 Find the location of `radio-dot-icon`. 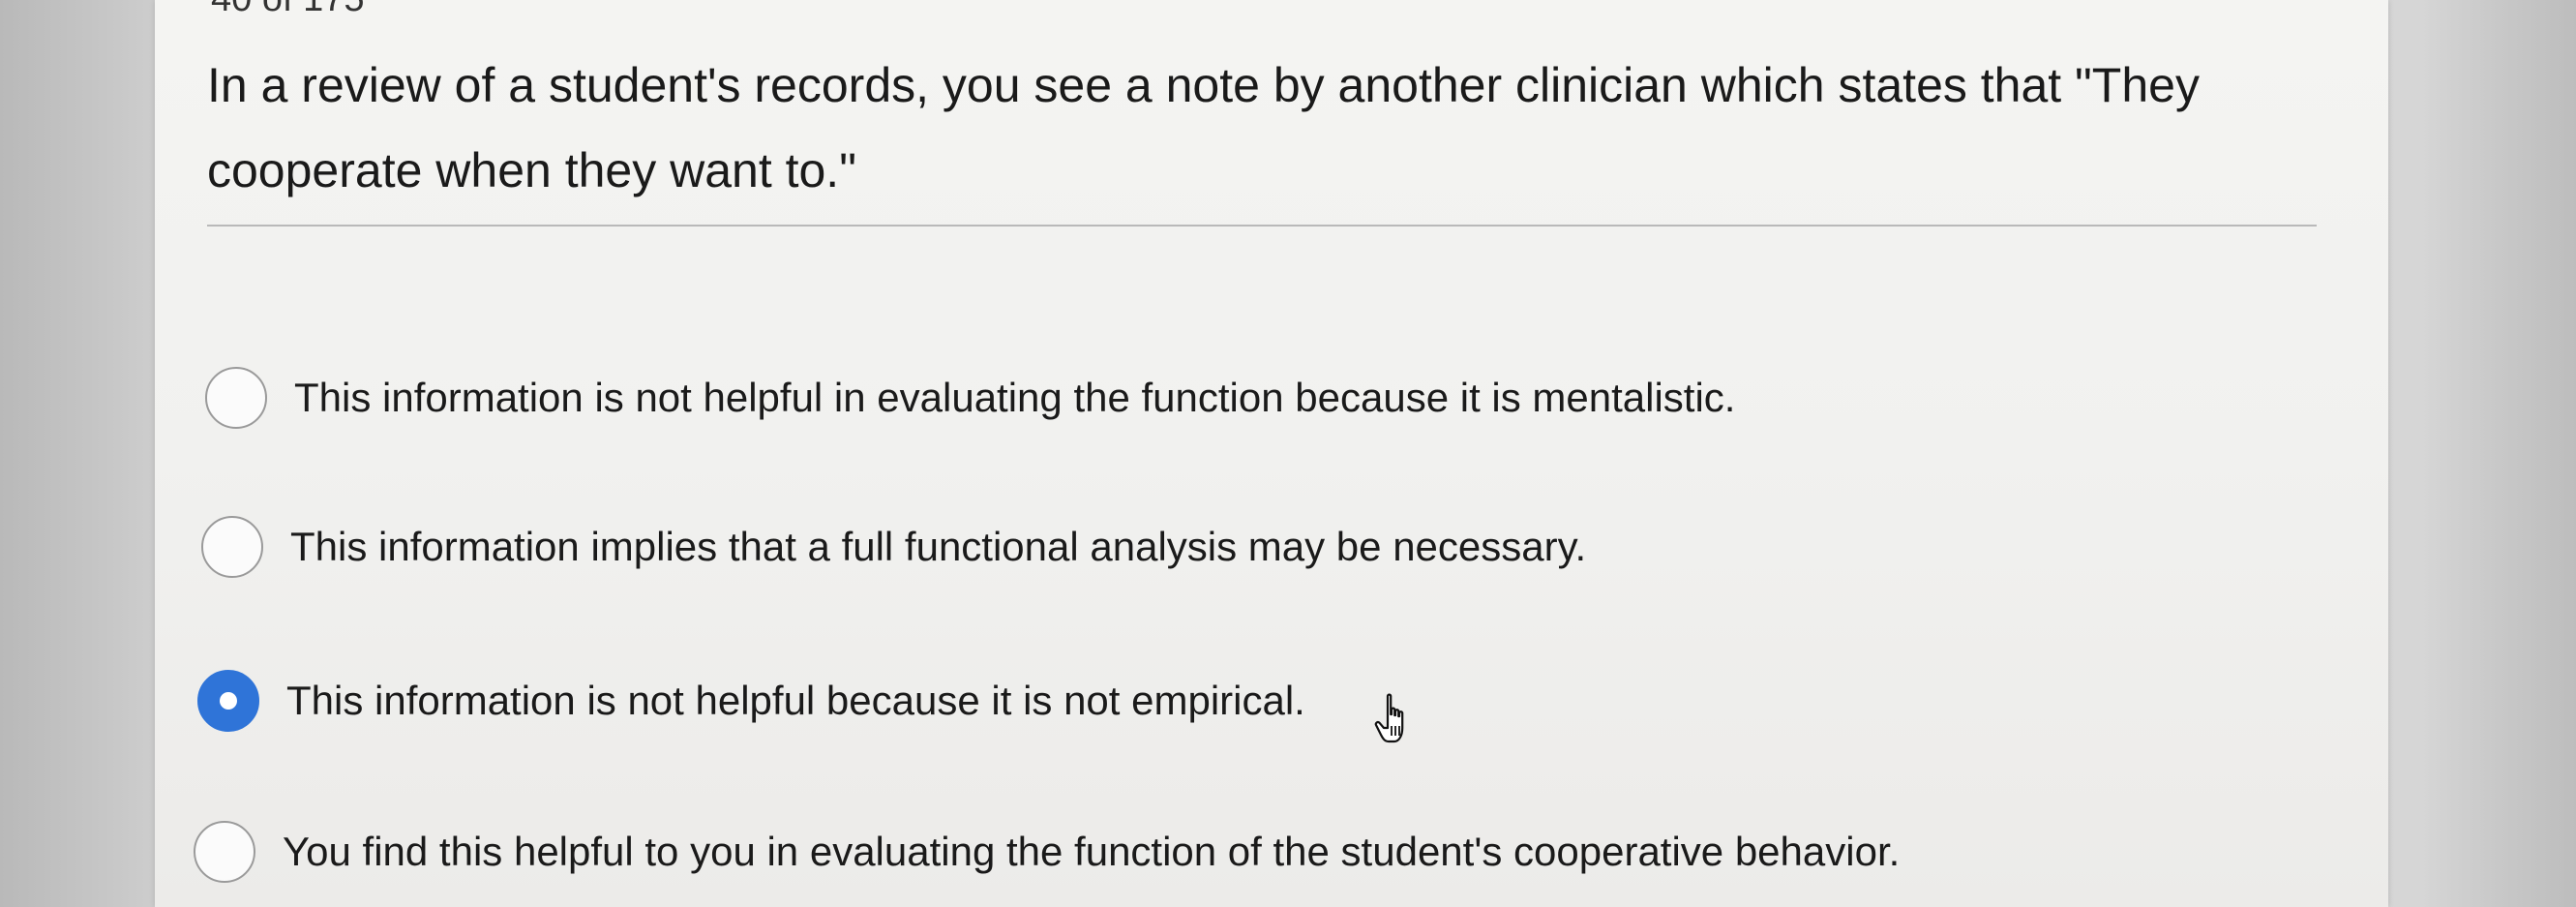

radio-dot-icon is located at coordinates (228, 701).